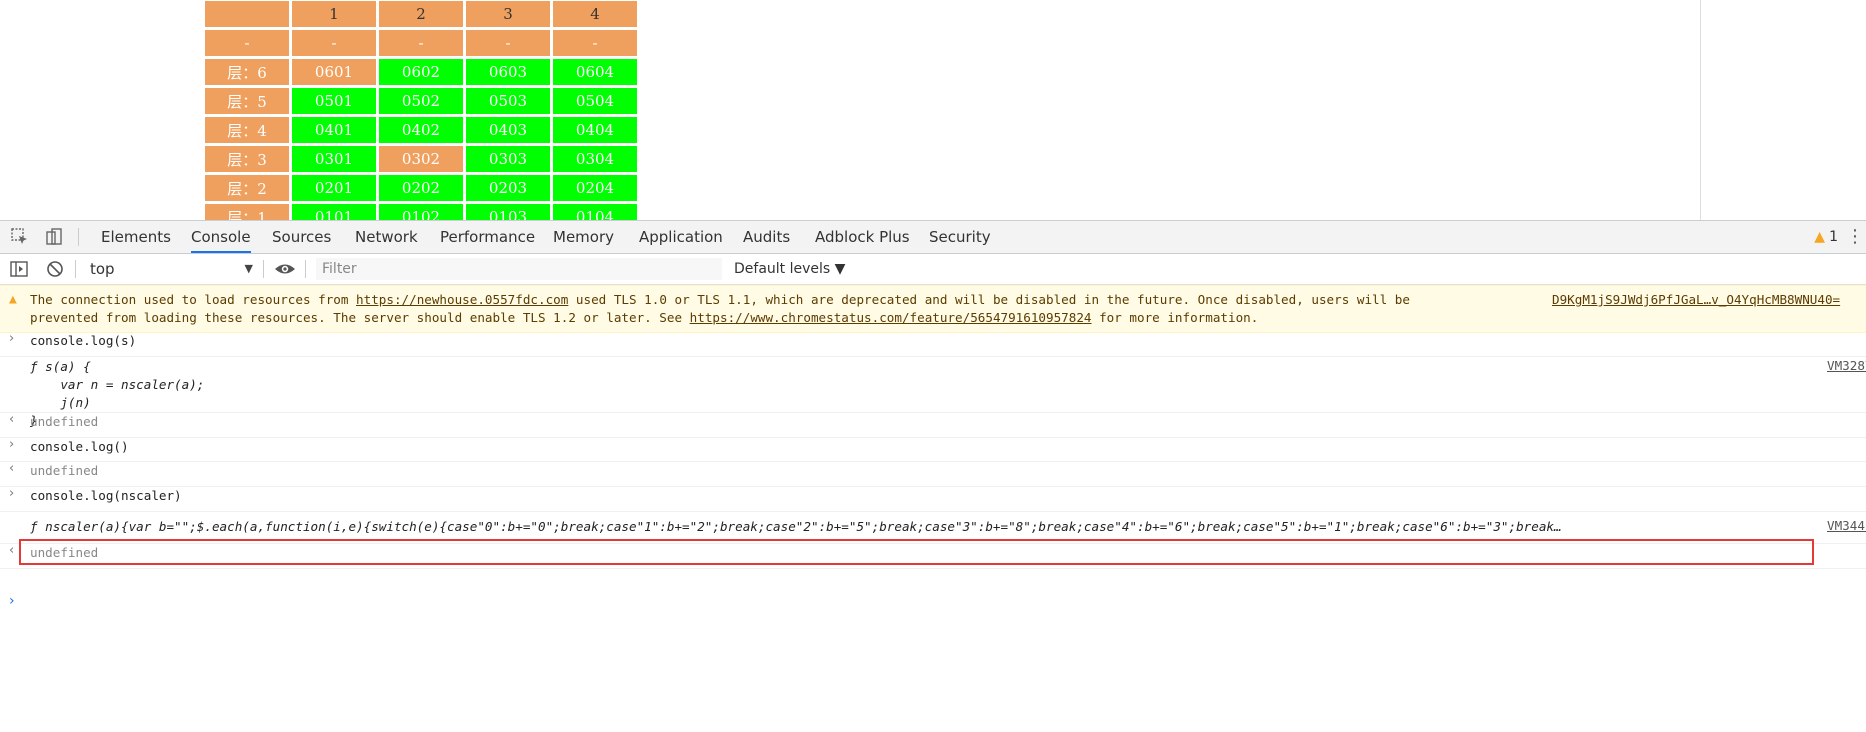  What do you see at coordinates (334, 101) in the screenshot?
I see `unit-cell: 0501` at bounding box center [334, 101].